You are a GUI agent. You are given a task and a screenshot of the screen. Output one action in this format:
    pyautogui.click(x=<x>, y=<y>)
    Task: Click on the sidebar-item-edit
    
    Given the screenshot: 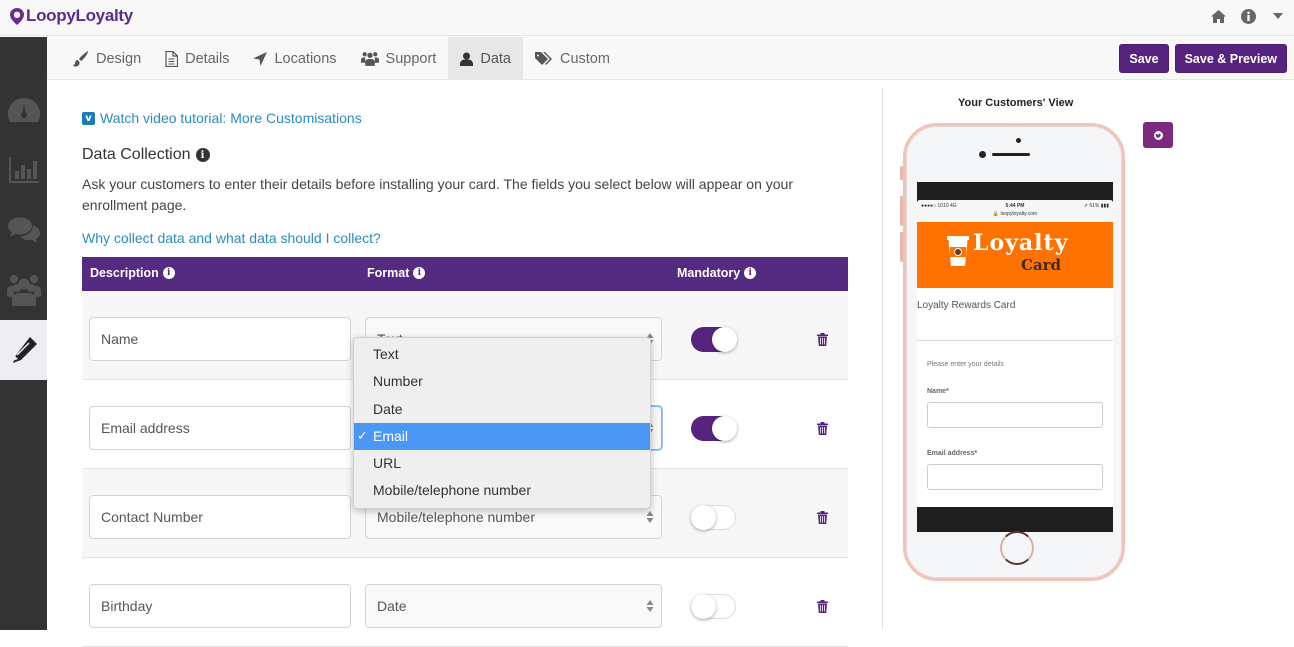 What is the action you would take?
    pyautogui.click(x=23, y=350)
    